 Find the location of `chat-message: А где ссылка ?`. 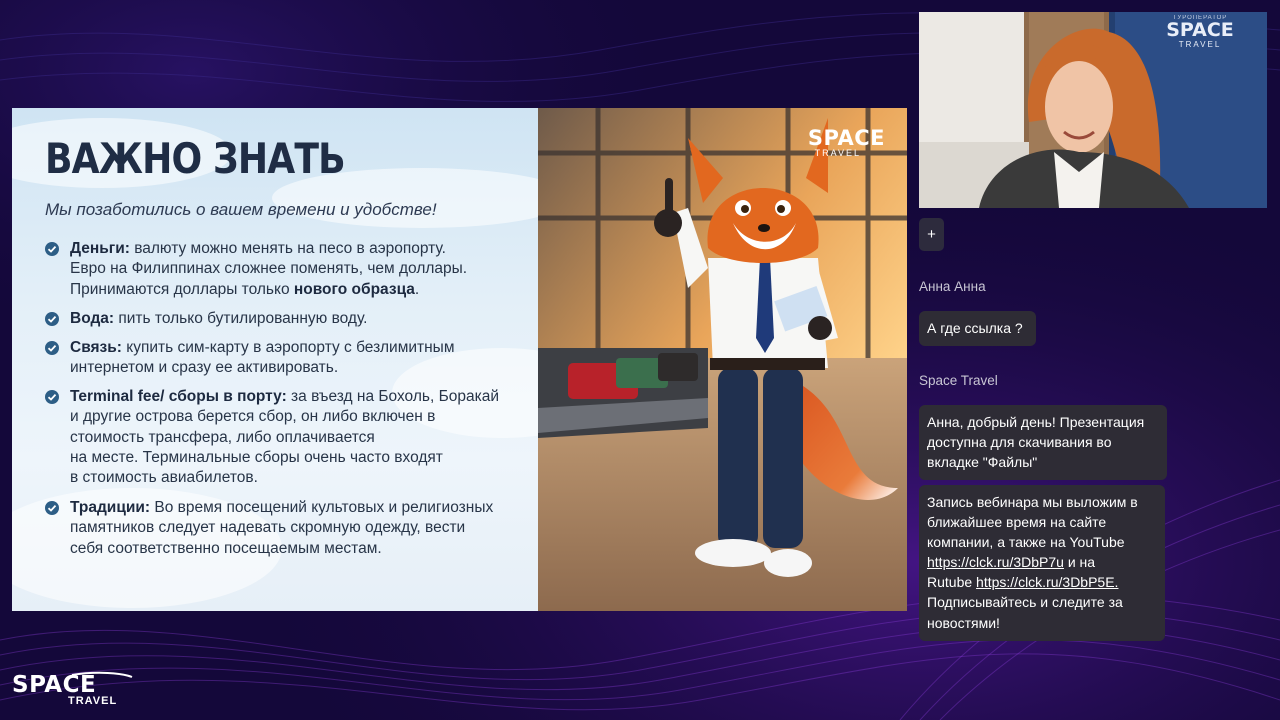

chat-message: А где ссылка ? is located at coordinates (977, 328).